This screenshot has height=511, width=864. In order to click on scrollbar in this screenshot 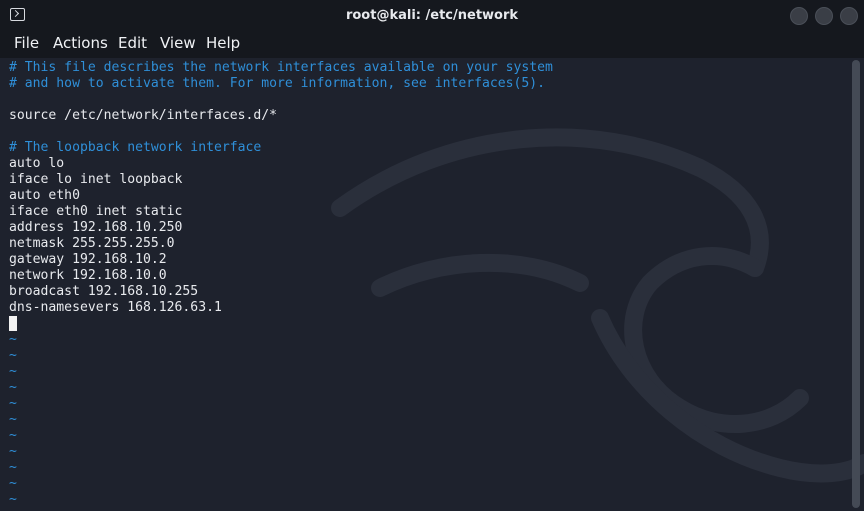, I will do `click(856, 285)`.